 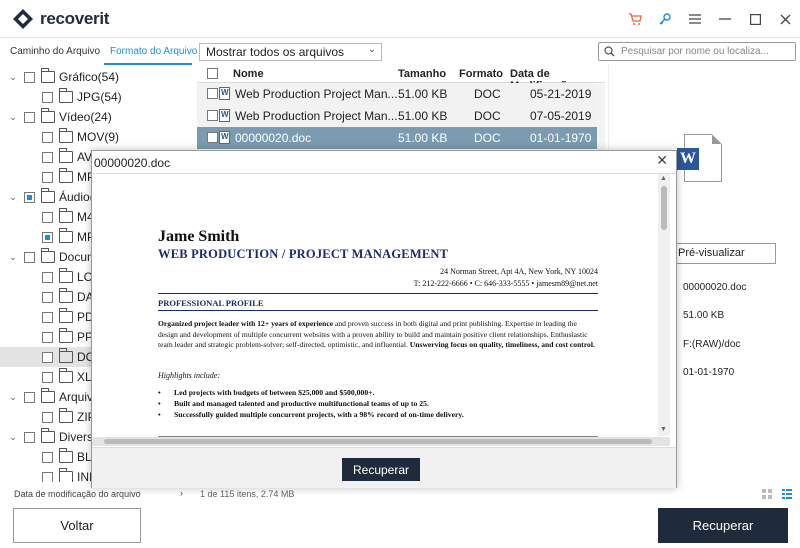 I want to click on file-filter-value: Mostrar todos os arquivos, so click(x=275, y=52).